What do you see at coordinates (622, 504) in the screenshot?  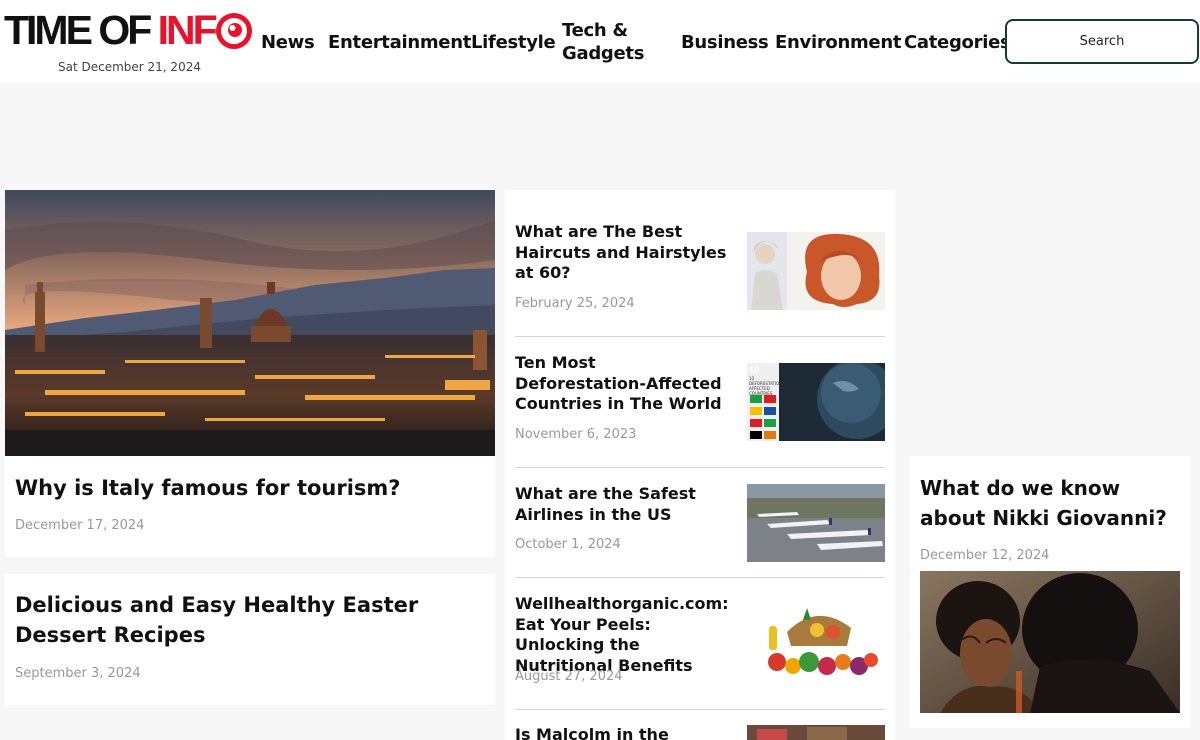 I see `list-item-title: What are the Safest Airlines in the US` at bounding box center [622, 504].